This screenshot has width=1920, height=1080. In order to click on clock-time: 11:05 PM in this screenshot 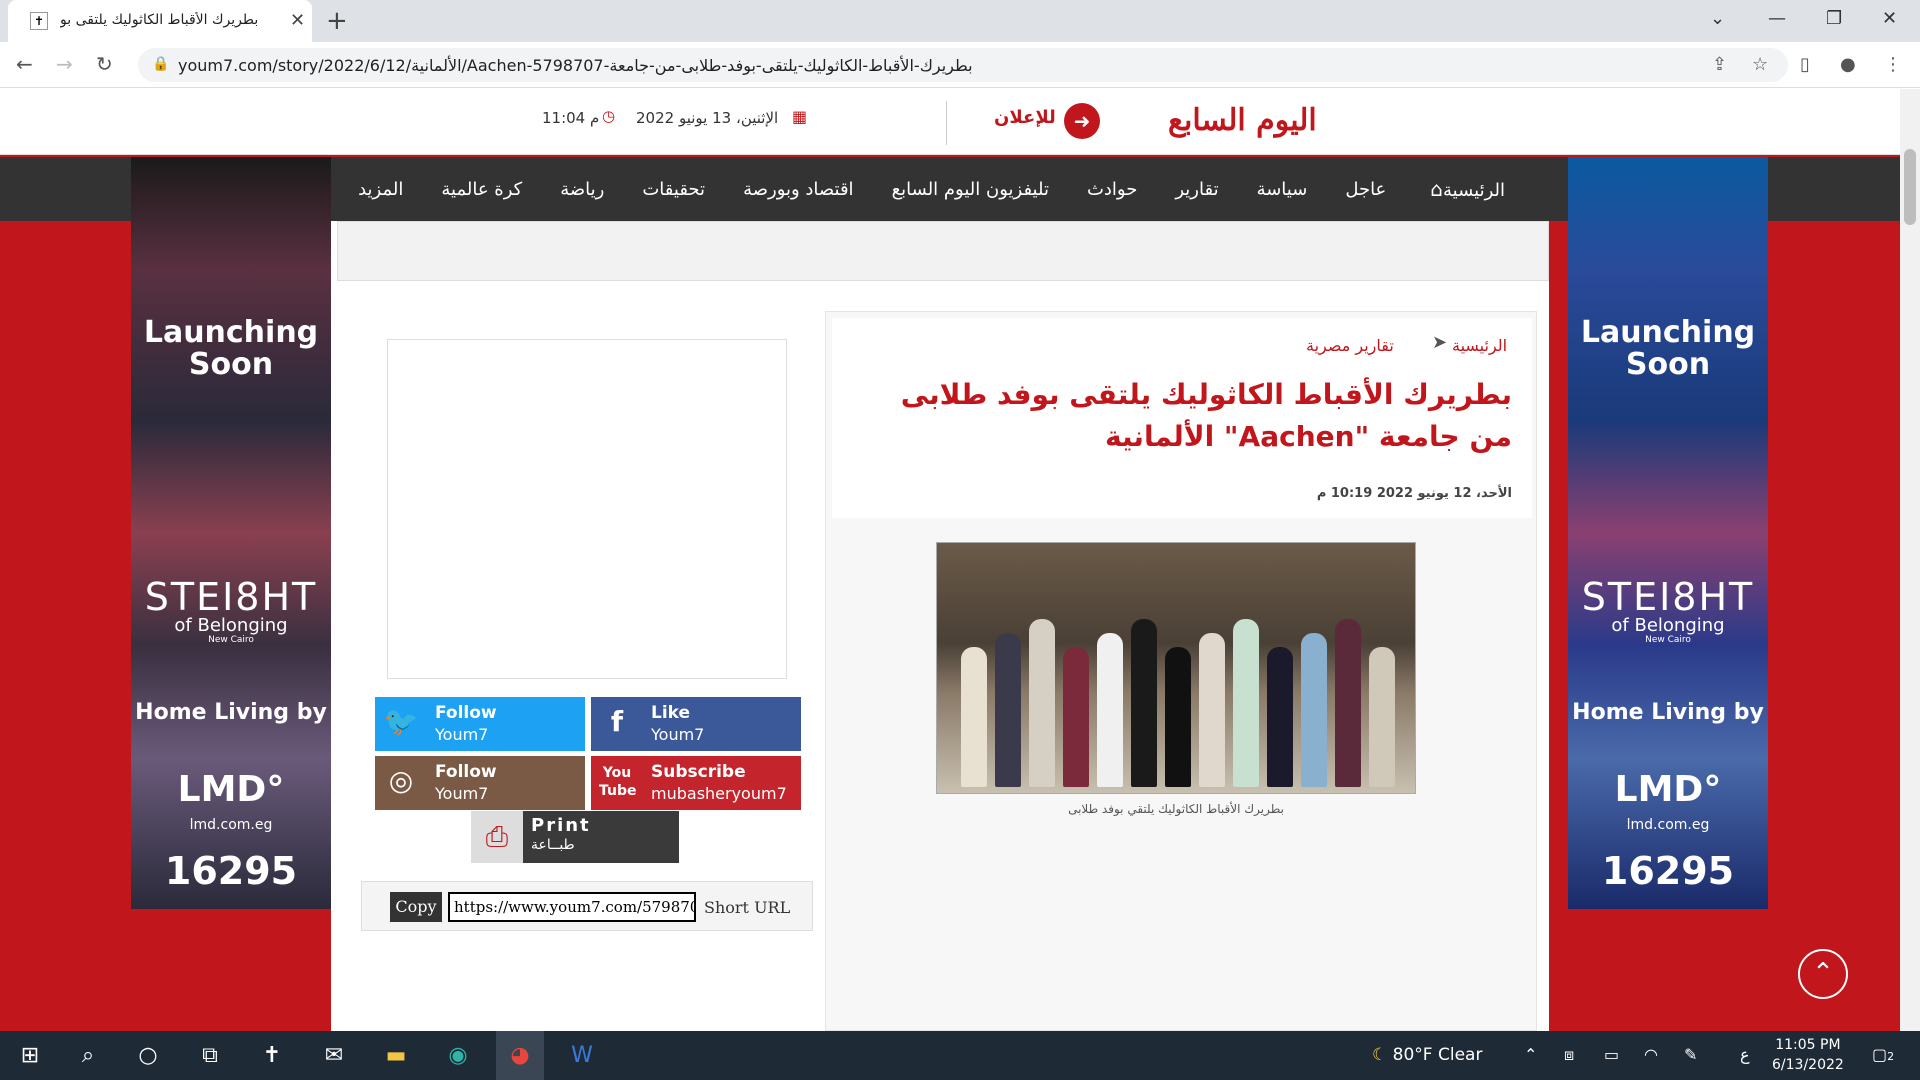, I will do `click(1808, 1045)`.